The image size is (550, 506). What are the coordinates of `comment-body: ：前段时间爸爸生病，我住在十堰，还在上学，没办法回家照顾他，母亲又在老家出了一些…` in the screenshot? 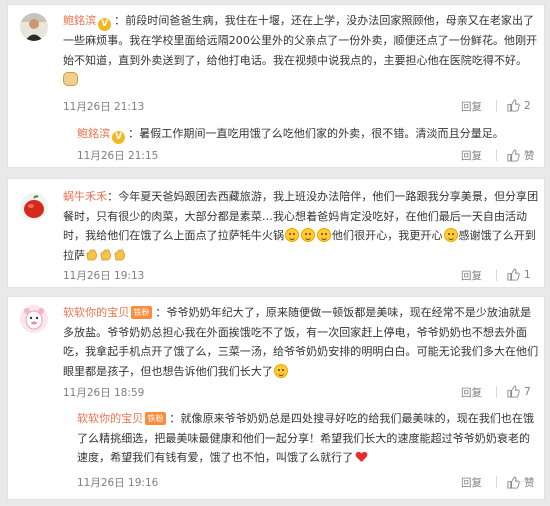 It's located at (300, 40).